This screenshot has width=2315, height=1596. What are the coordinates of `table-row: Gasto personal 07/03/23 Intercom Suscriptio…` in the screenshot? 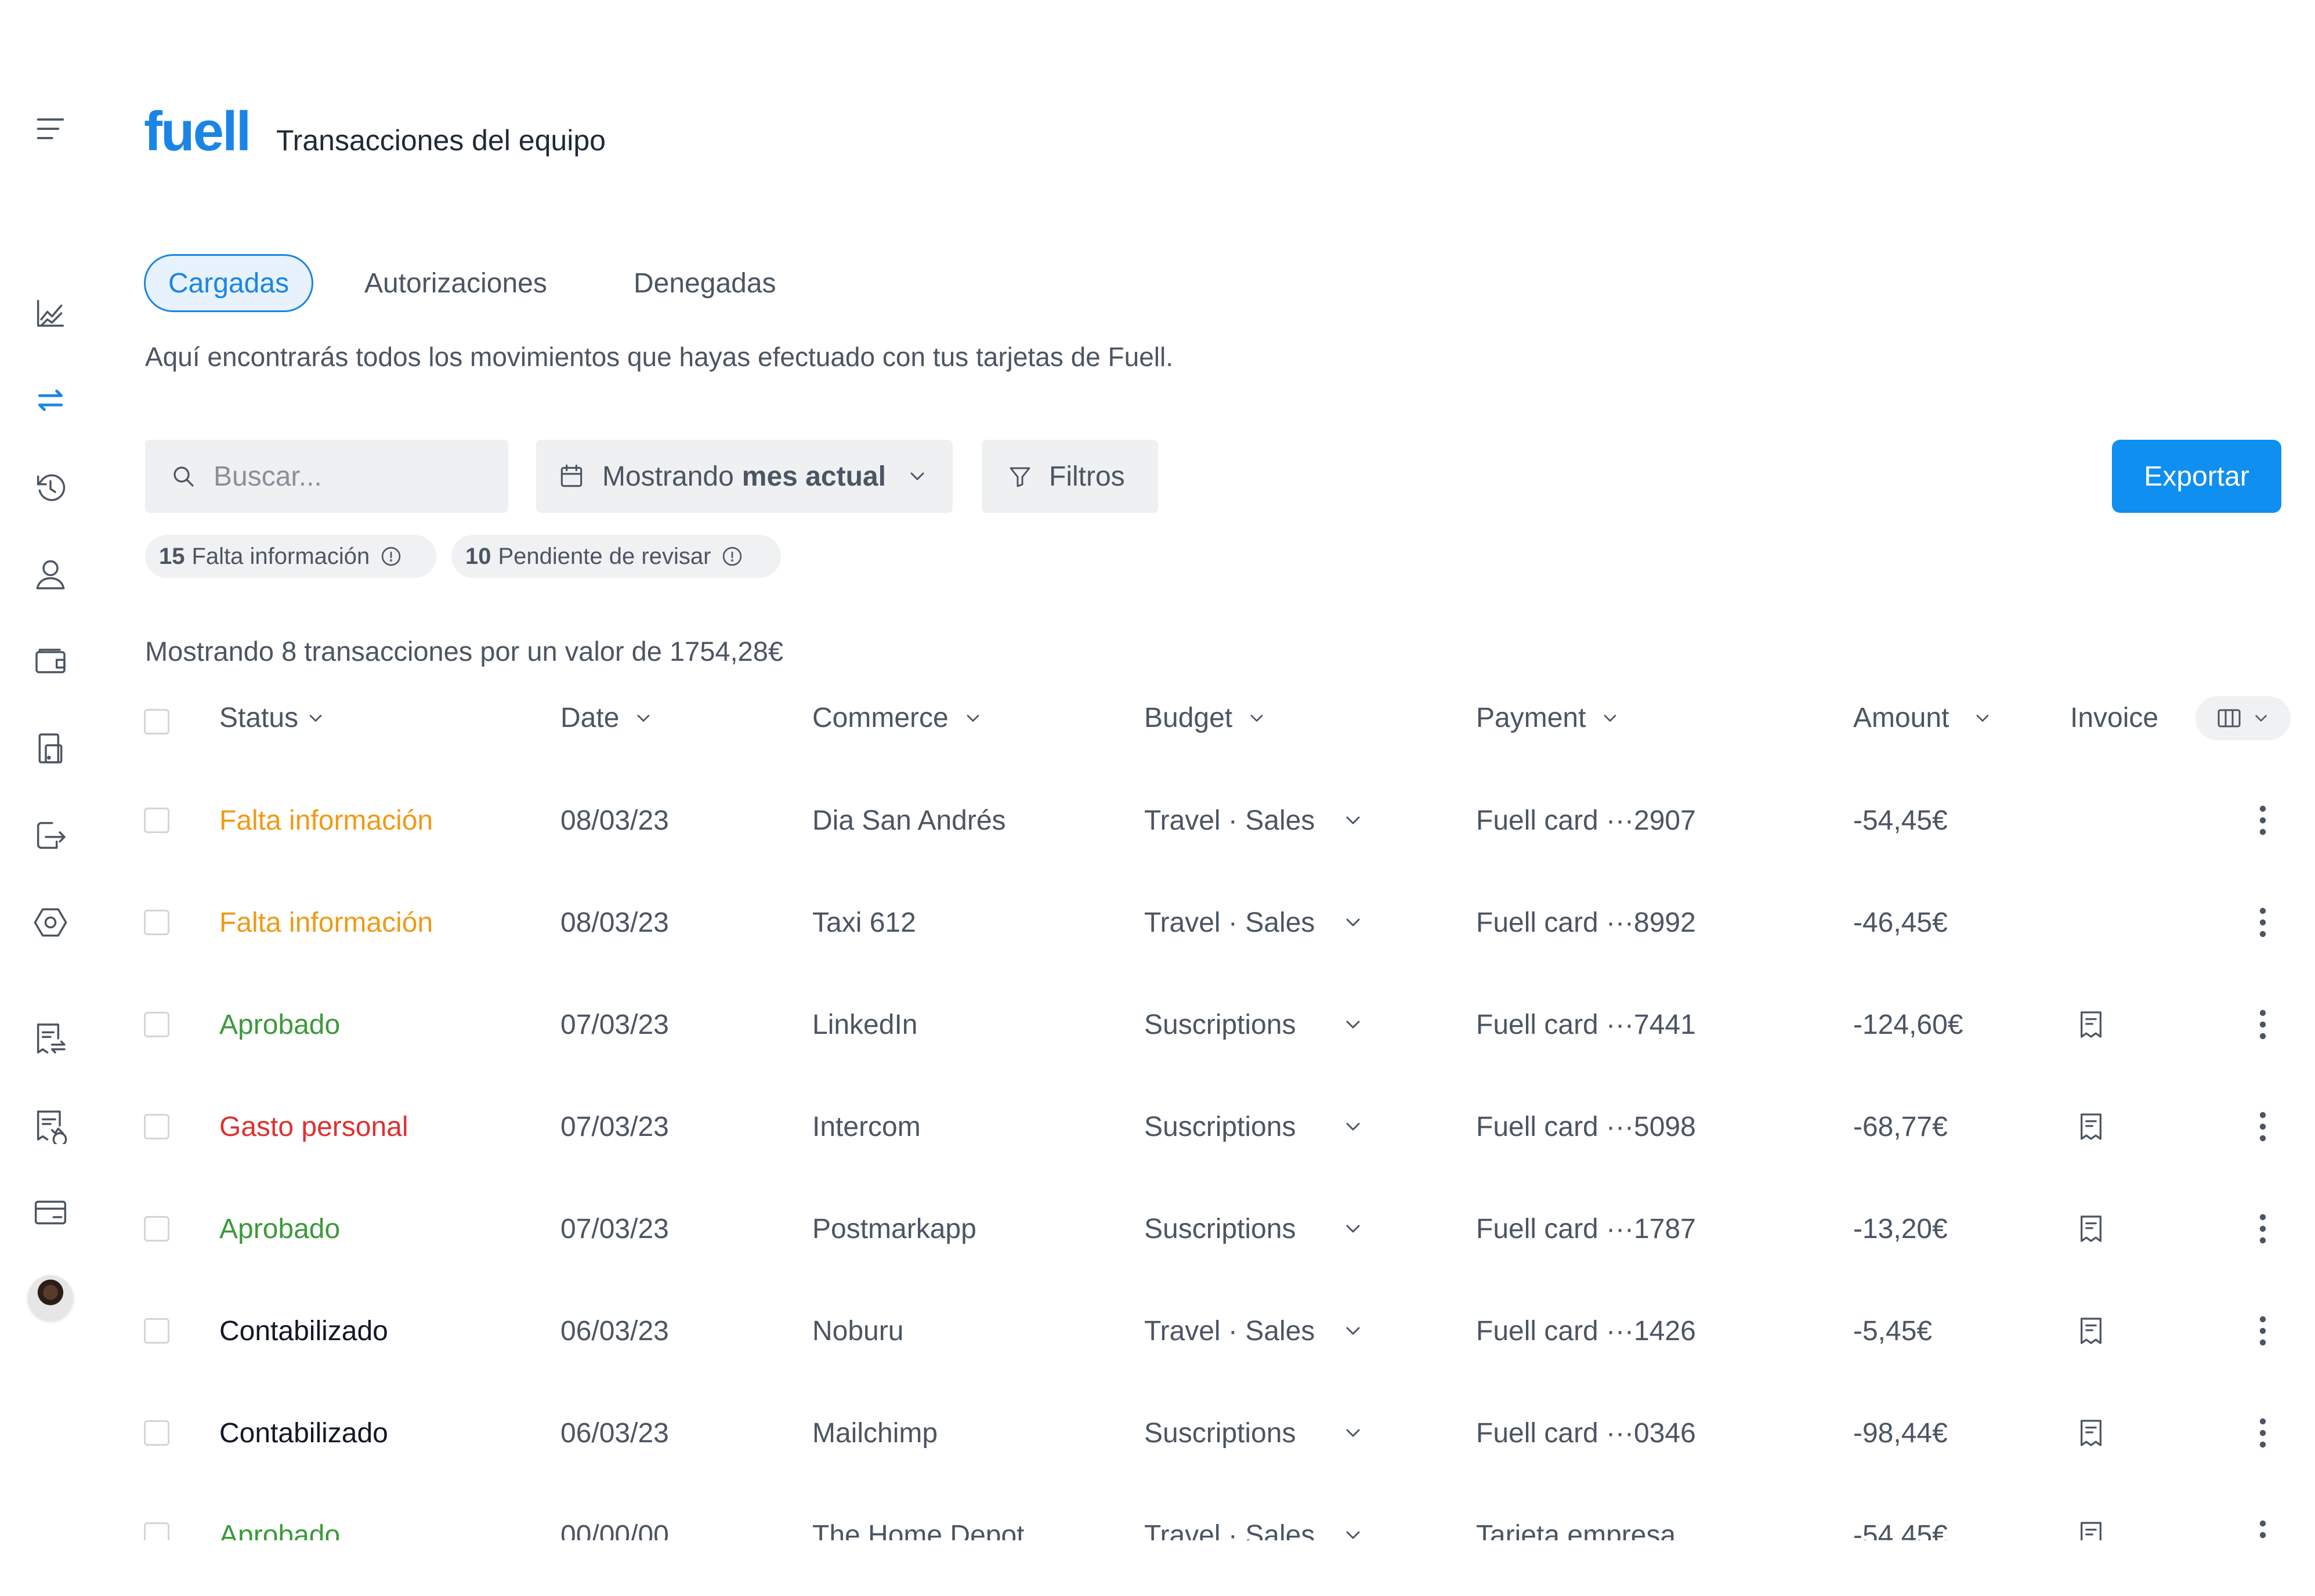 It's located at (1157, 1127).